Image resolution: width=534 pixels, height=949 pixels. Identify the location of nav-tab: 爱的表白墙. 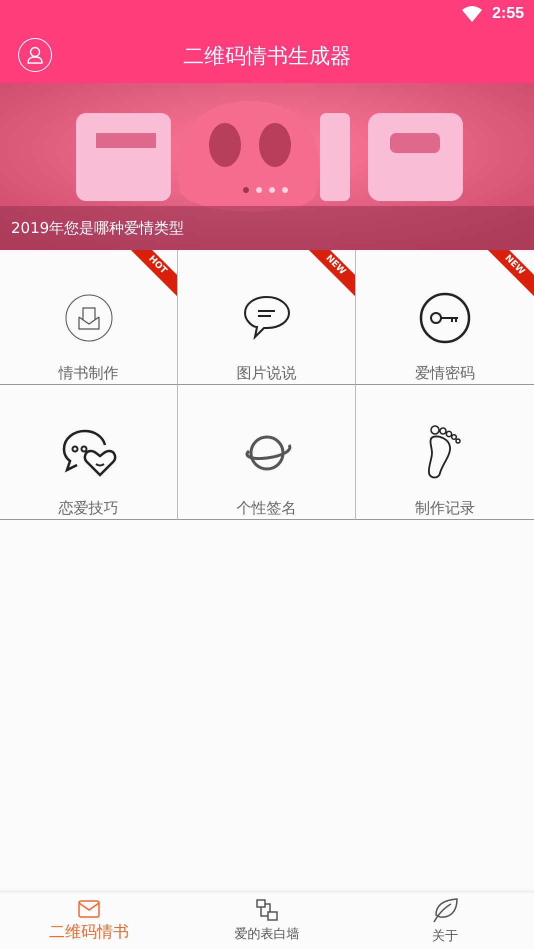
(267, 921).